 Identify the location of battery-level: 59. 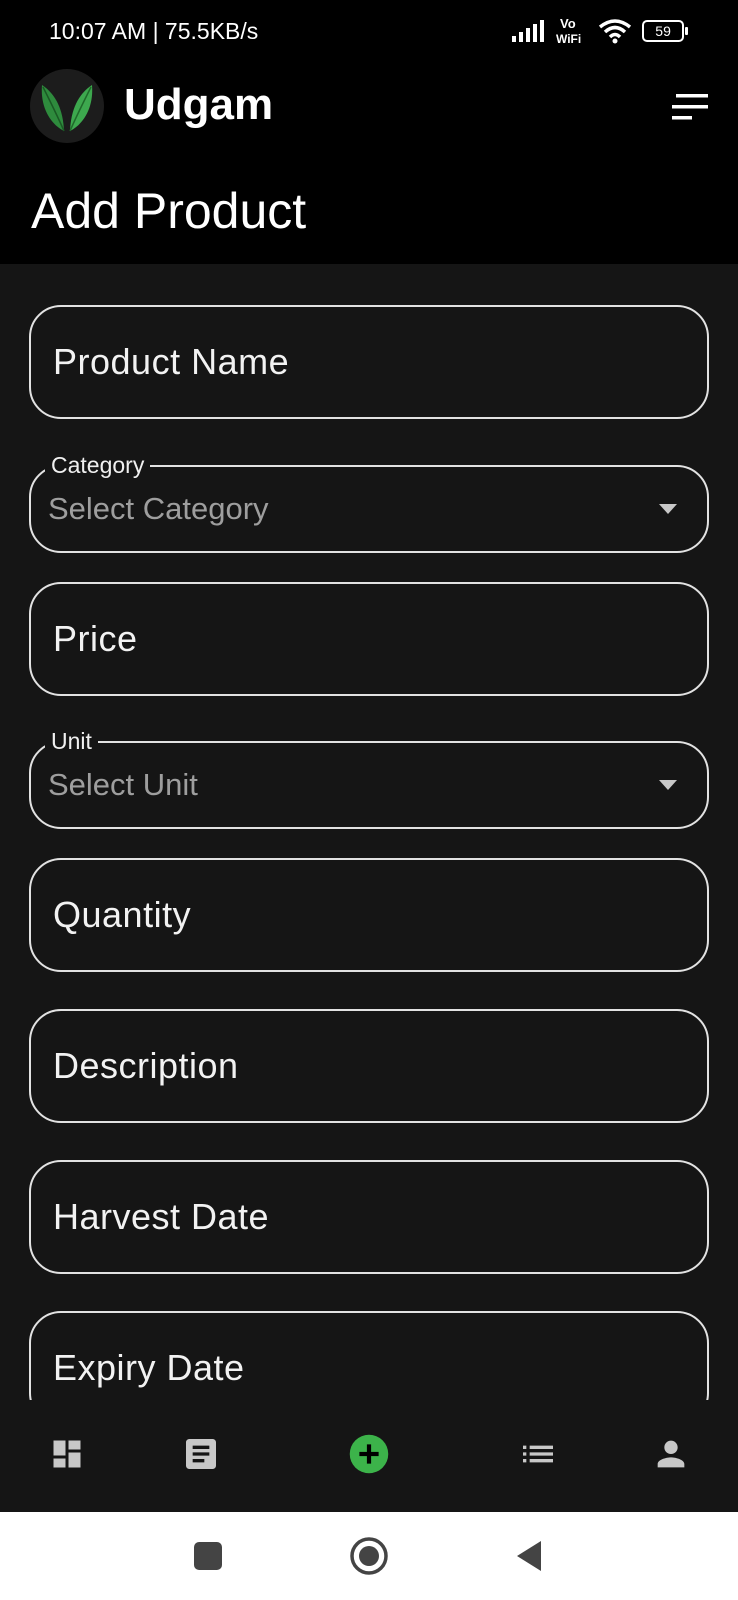
(663, 31).